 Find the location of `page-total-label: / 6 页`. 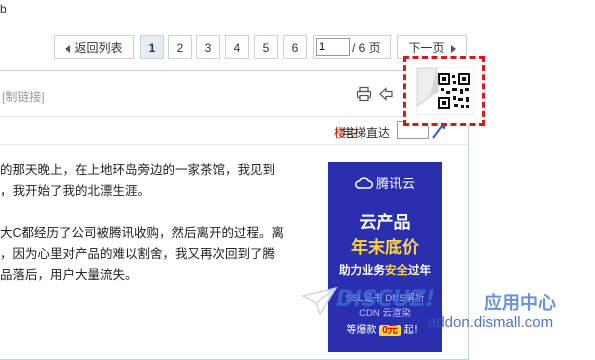

page-total-label: / 6 页 is located at coordinates (366, 48).